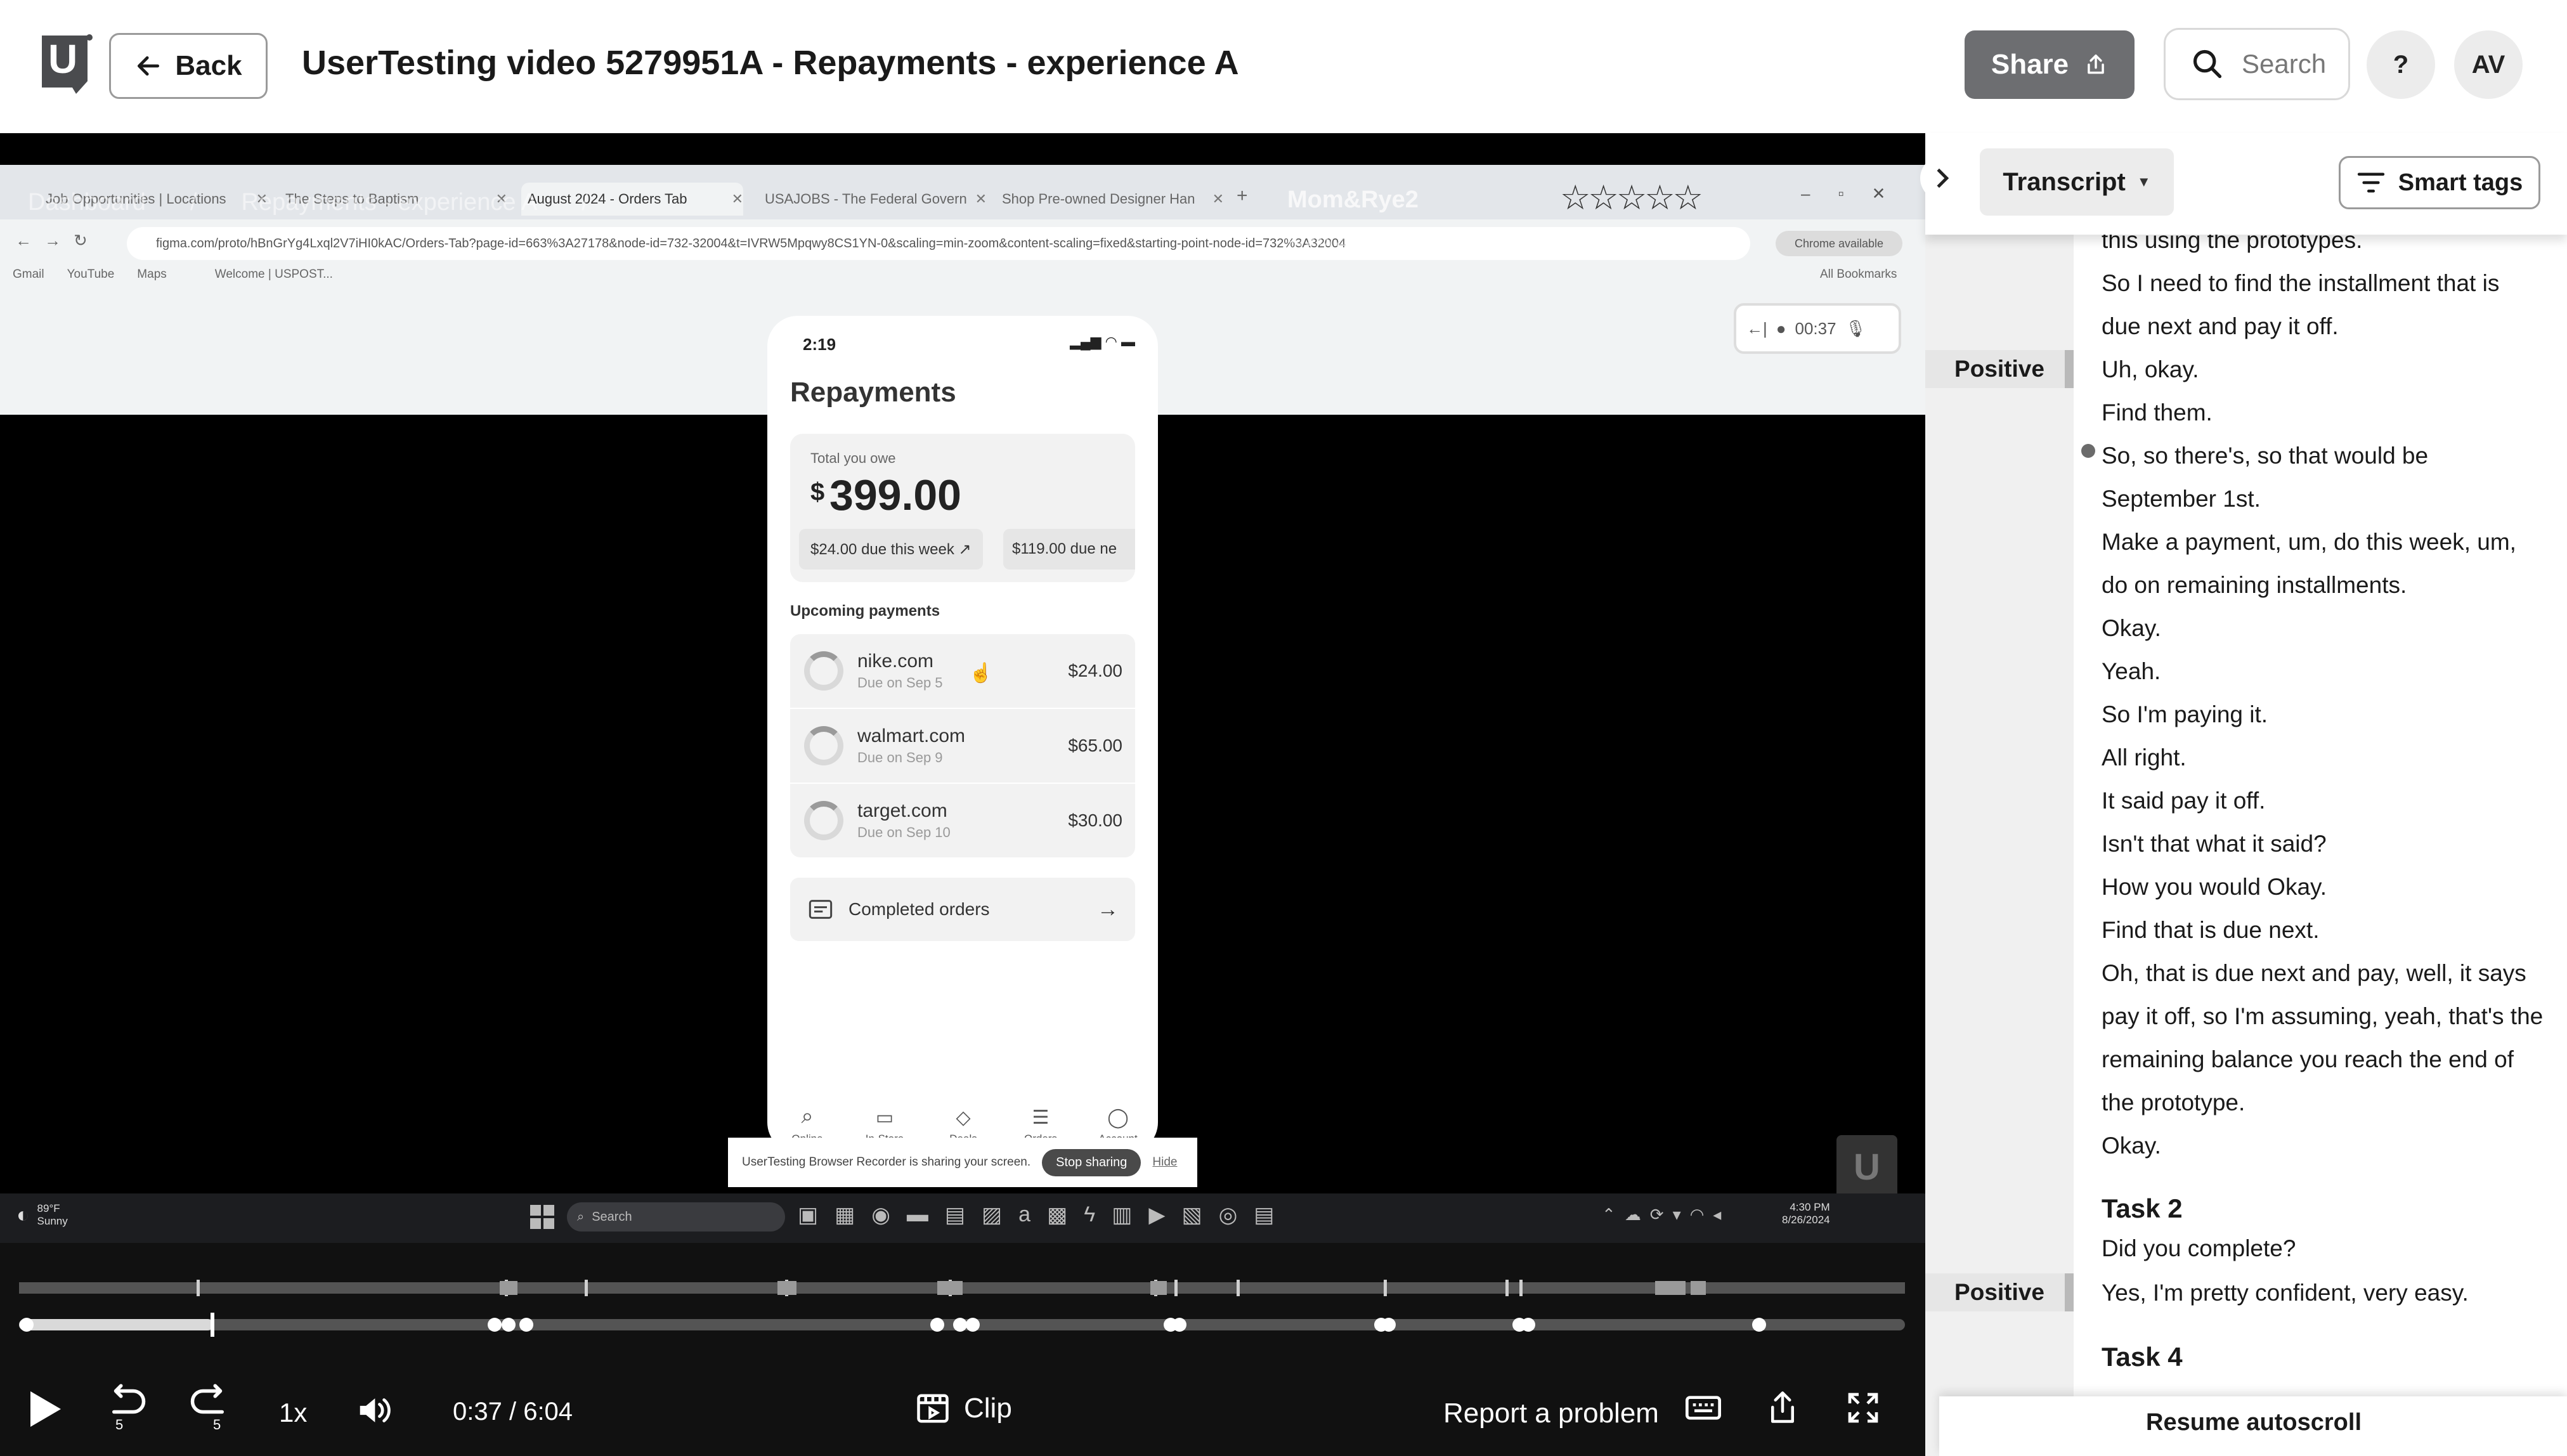 This screenshot has width=2567, height=1456. What do you see at coordinates (127, 1409) in the screenshot?
I see `skip-back-button: 5` at bounding box center [127, 1409].